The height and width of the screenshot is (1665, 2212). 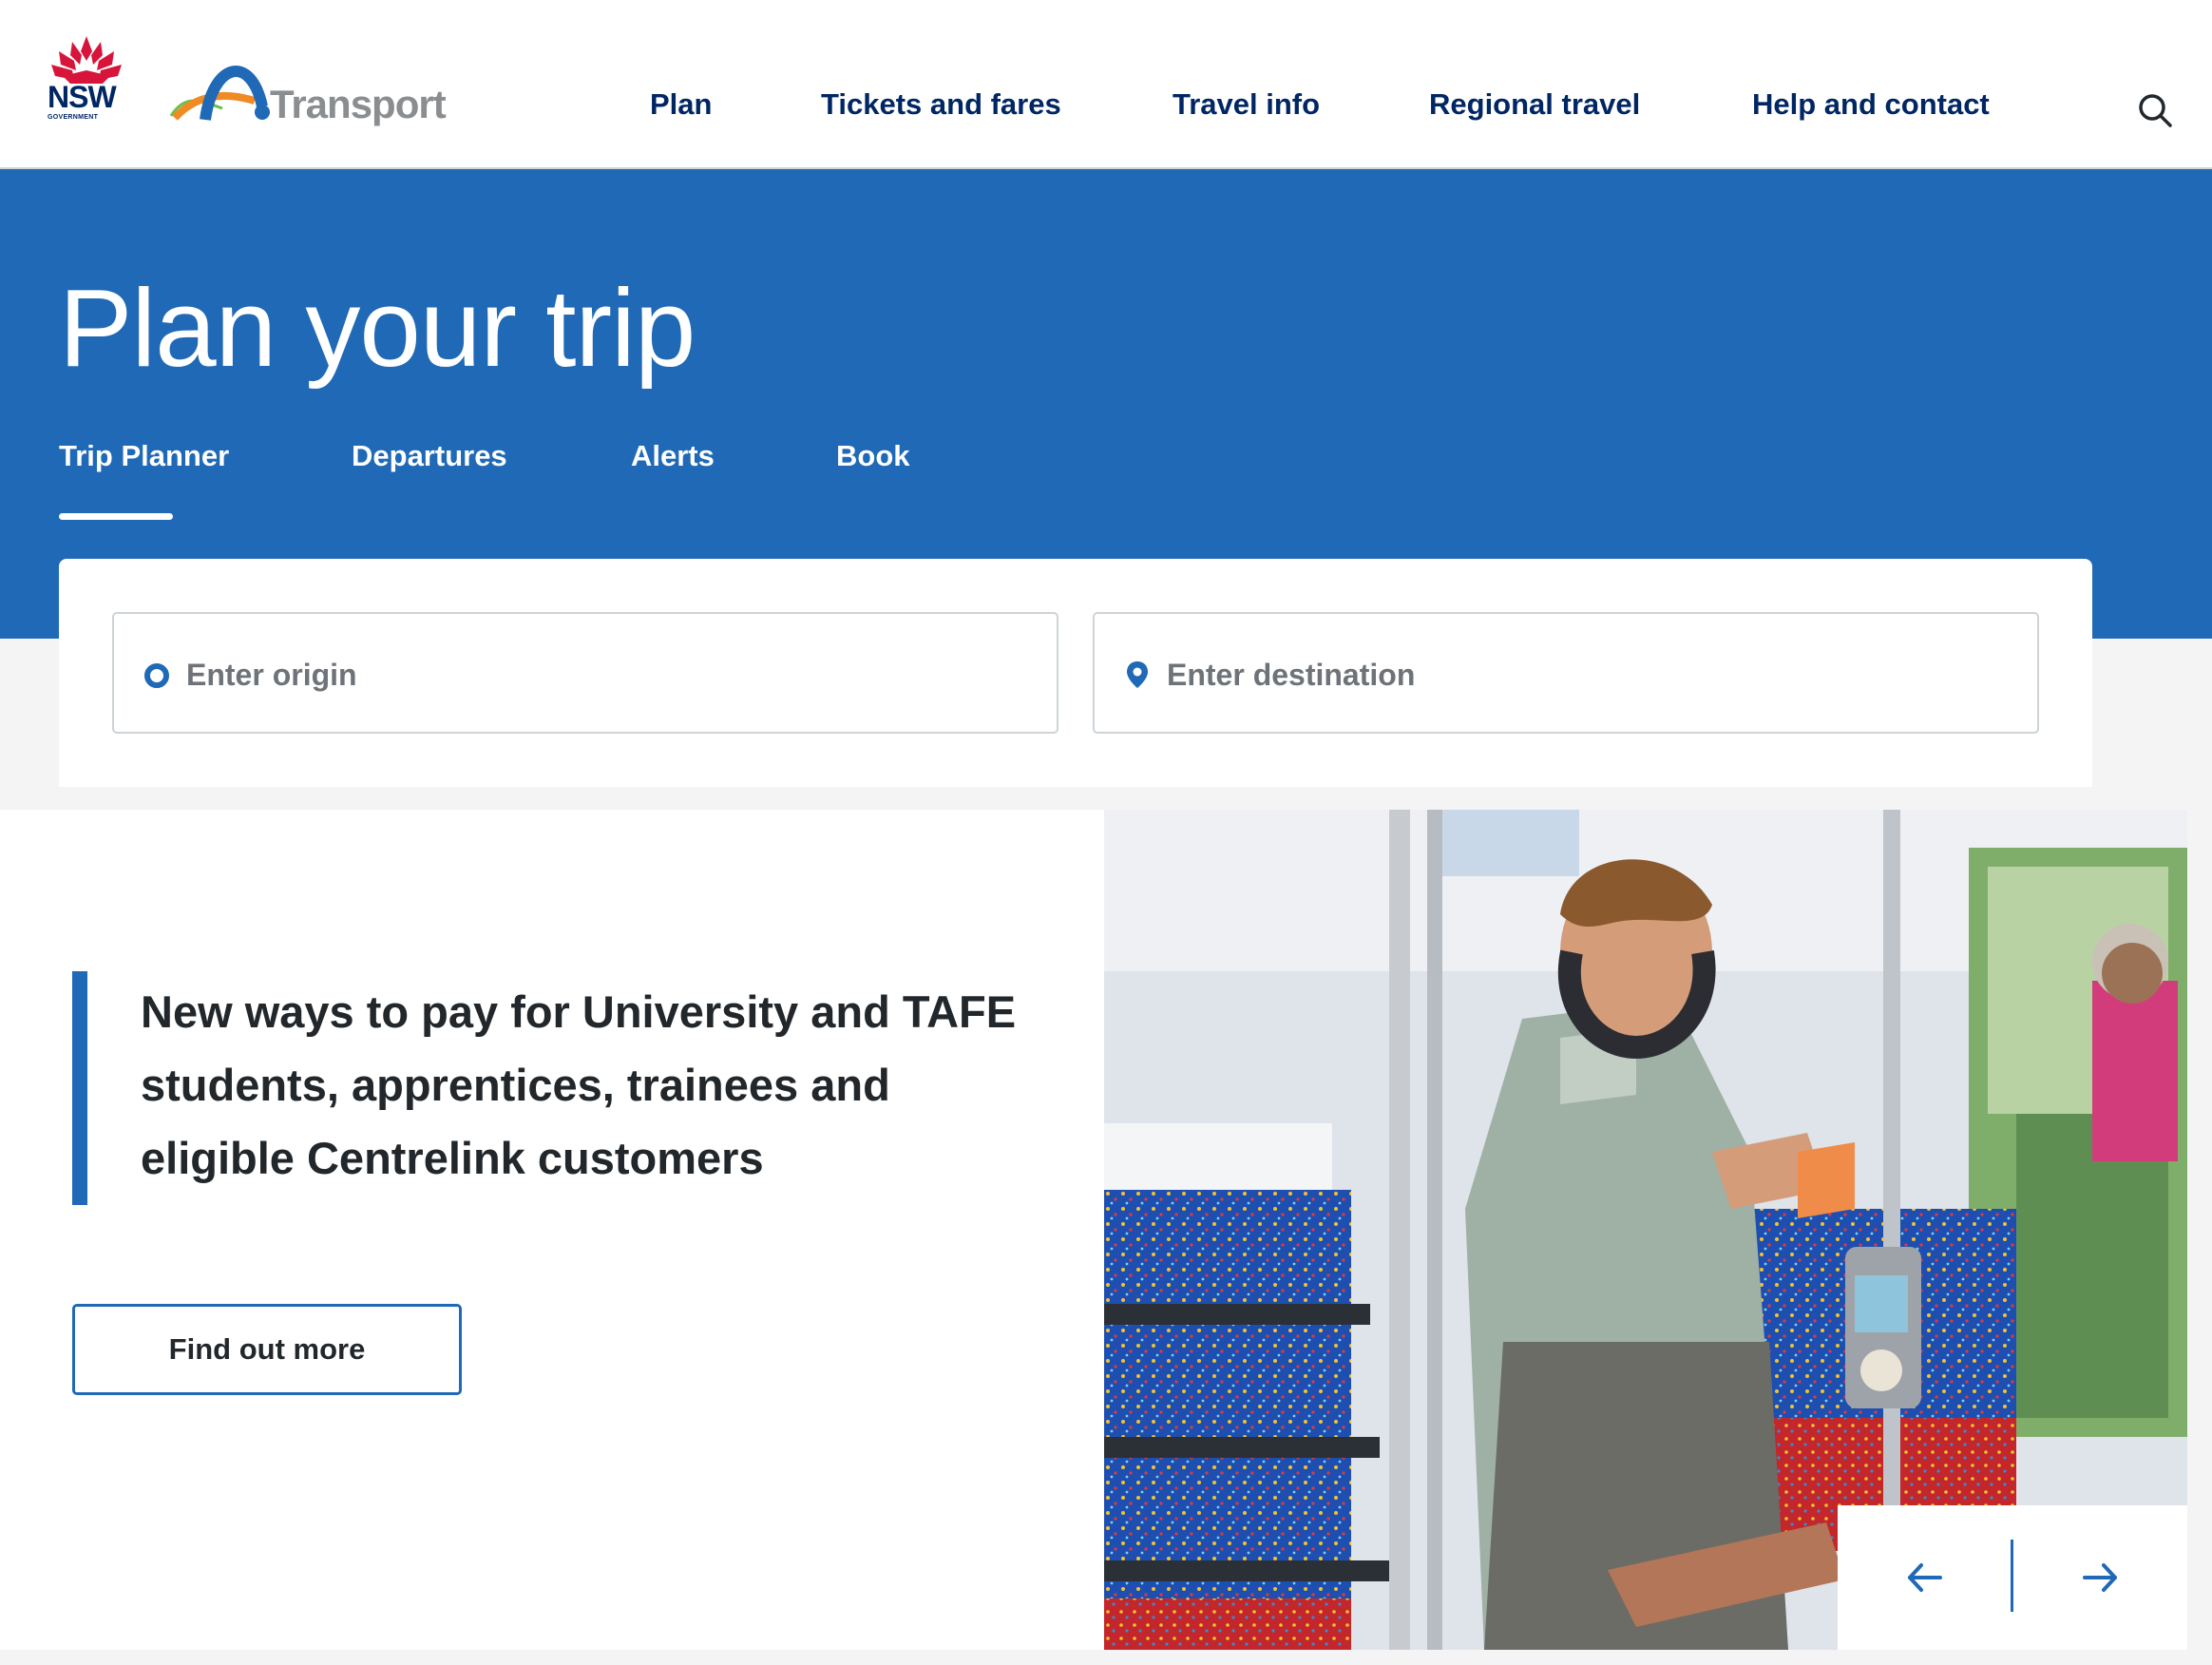 What do you see at coordinates (1871, 104) in the screenshot?
I see `nav-help-and-contact: Help and contact` at bounding box center [1871, 104].